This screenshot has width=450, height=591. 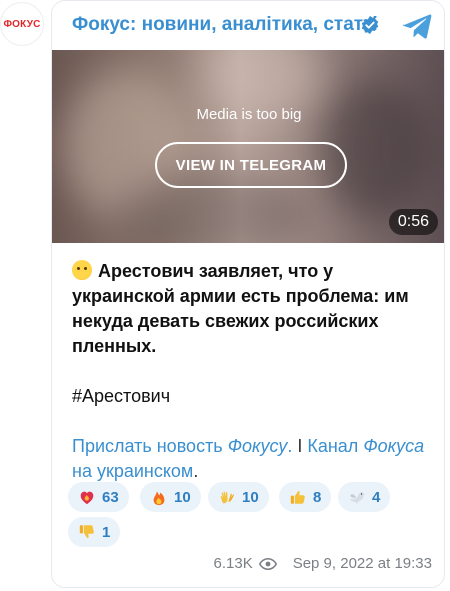 What do you see at coordinates (417, 26) in the screenshot?
I see `telegram-plane-icon` at bounding box center [417, 26].